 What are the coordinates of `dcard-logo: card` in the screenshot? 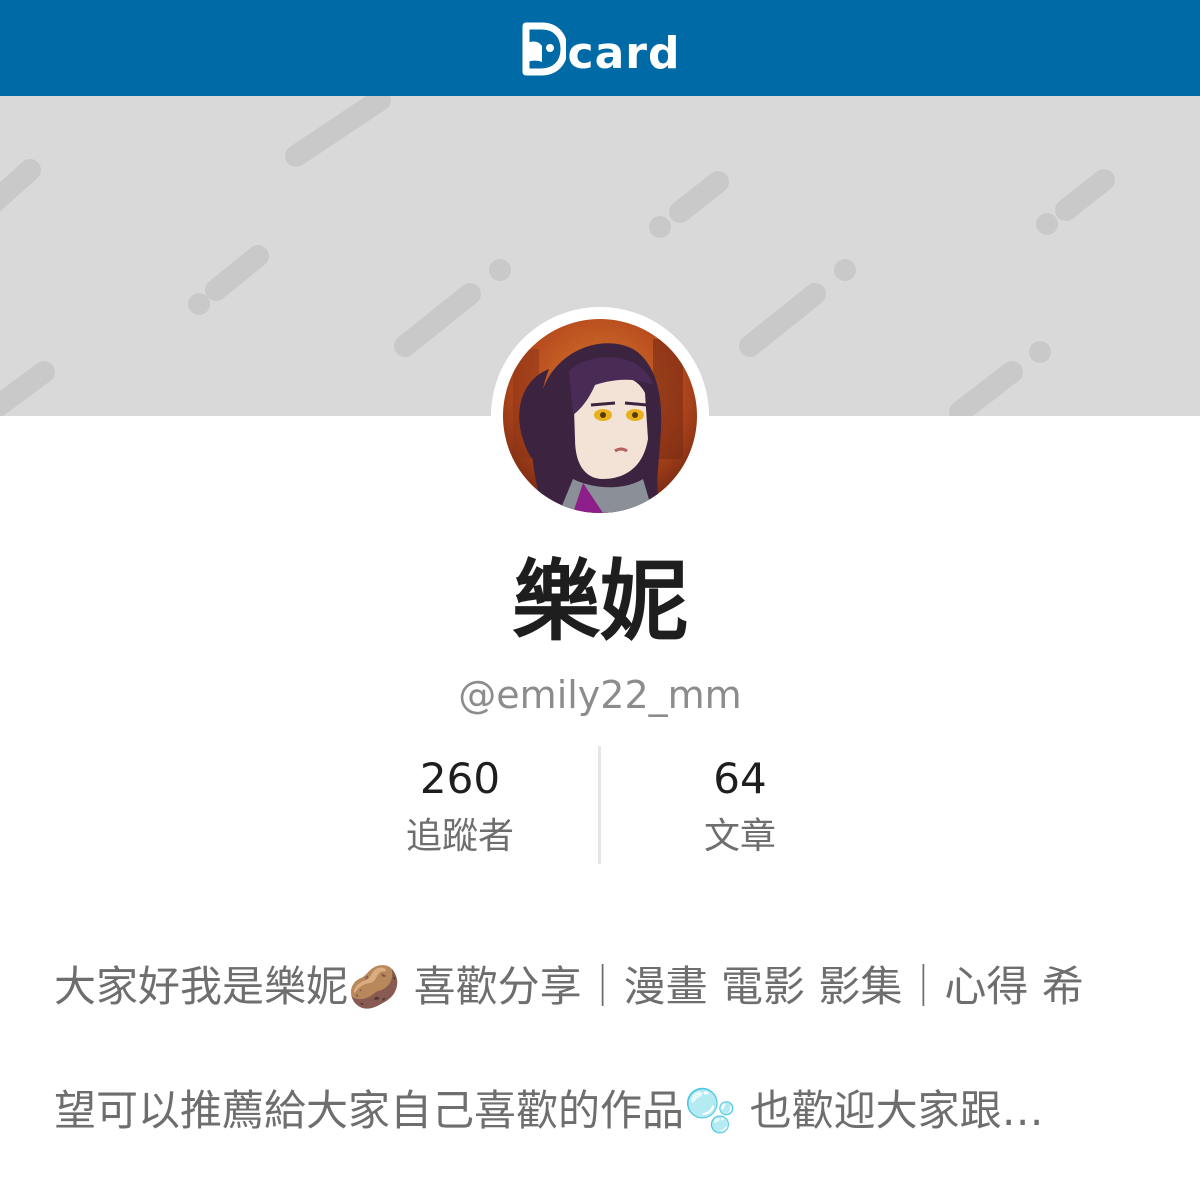 It's located at (600, 48).